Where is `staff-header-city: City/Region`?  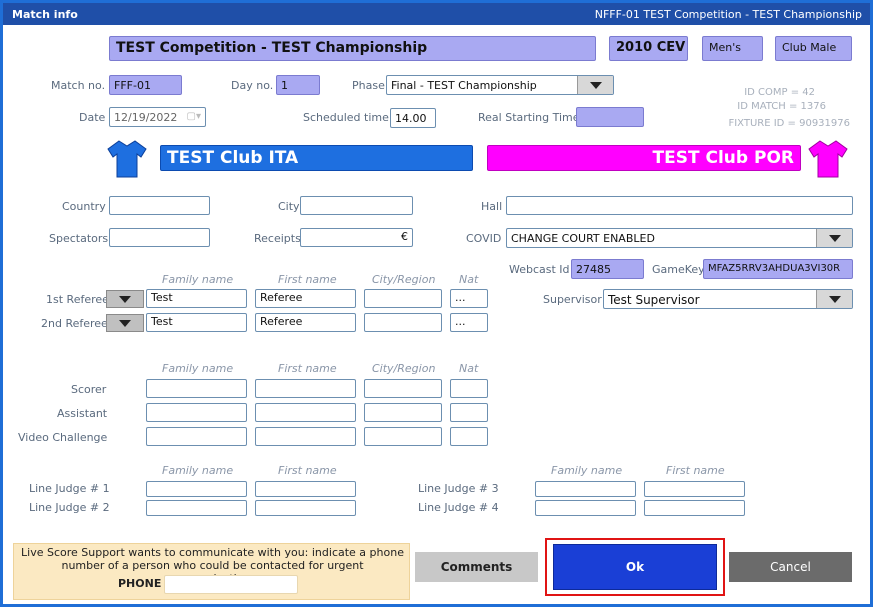
staff-header-city: City/Region is located at coordinates (404, 368).